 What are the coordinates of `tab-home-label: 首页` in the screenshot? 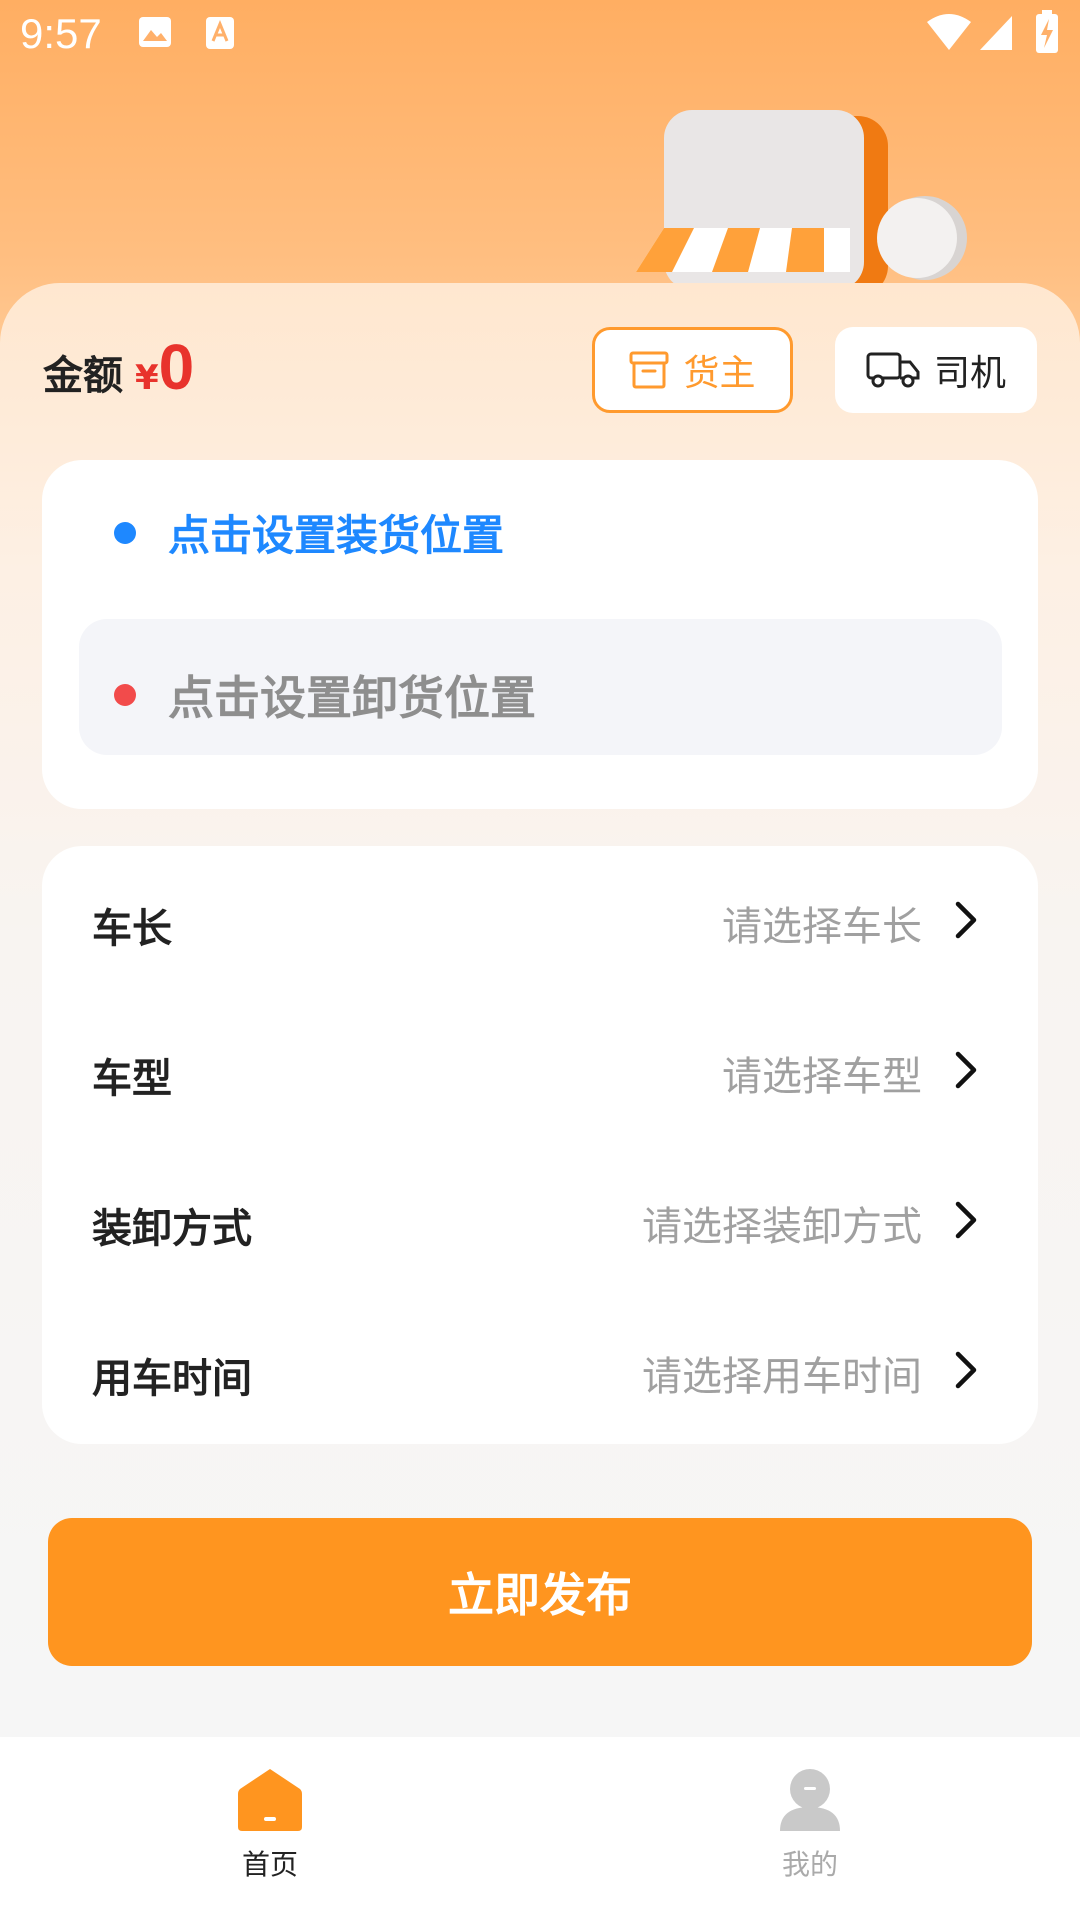 It's located at (269, 1864).